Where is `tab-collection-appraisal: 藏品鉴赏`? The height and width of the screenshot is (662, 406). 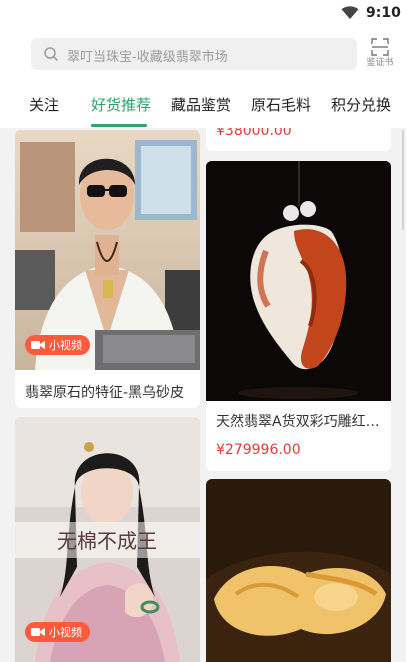
tab-collection-appraisal: 藏品鉴赏 is located at coordinates (201, 104).